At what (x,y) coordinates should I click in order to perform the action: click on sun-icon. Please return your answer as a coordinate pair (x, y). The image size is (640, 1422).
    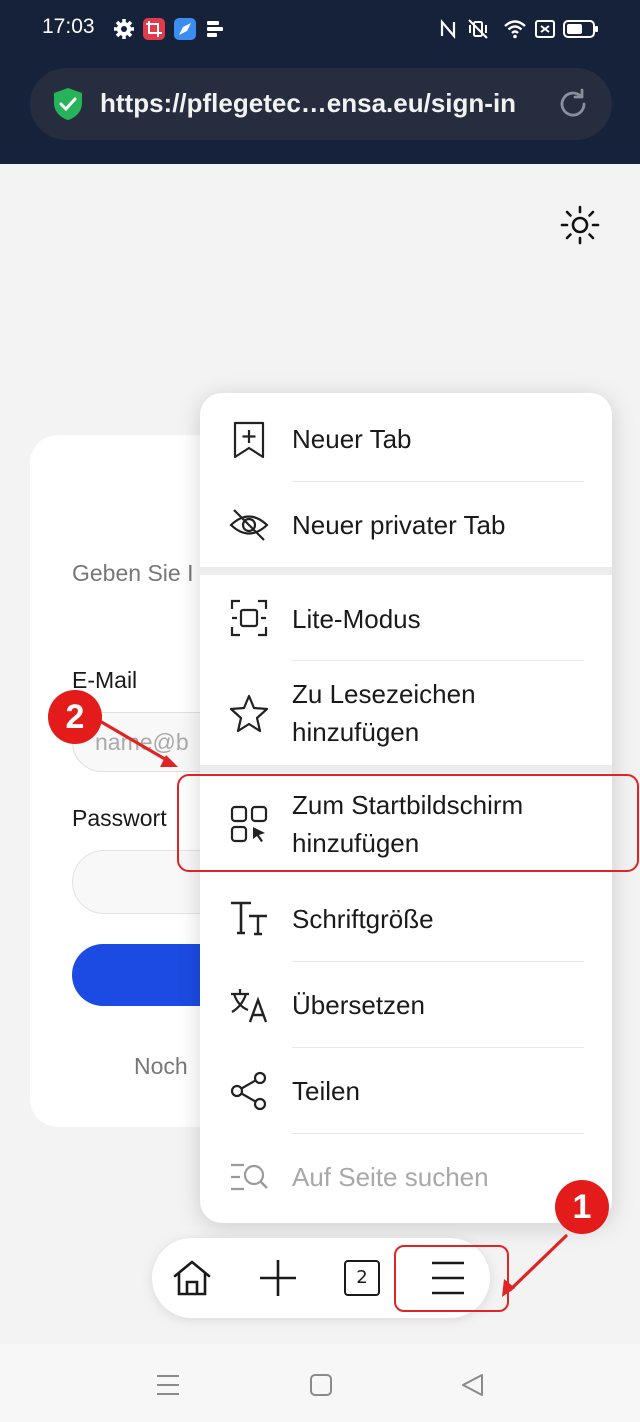
    Looking at the image, I should click on (580, 225).